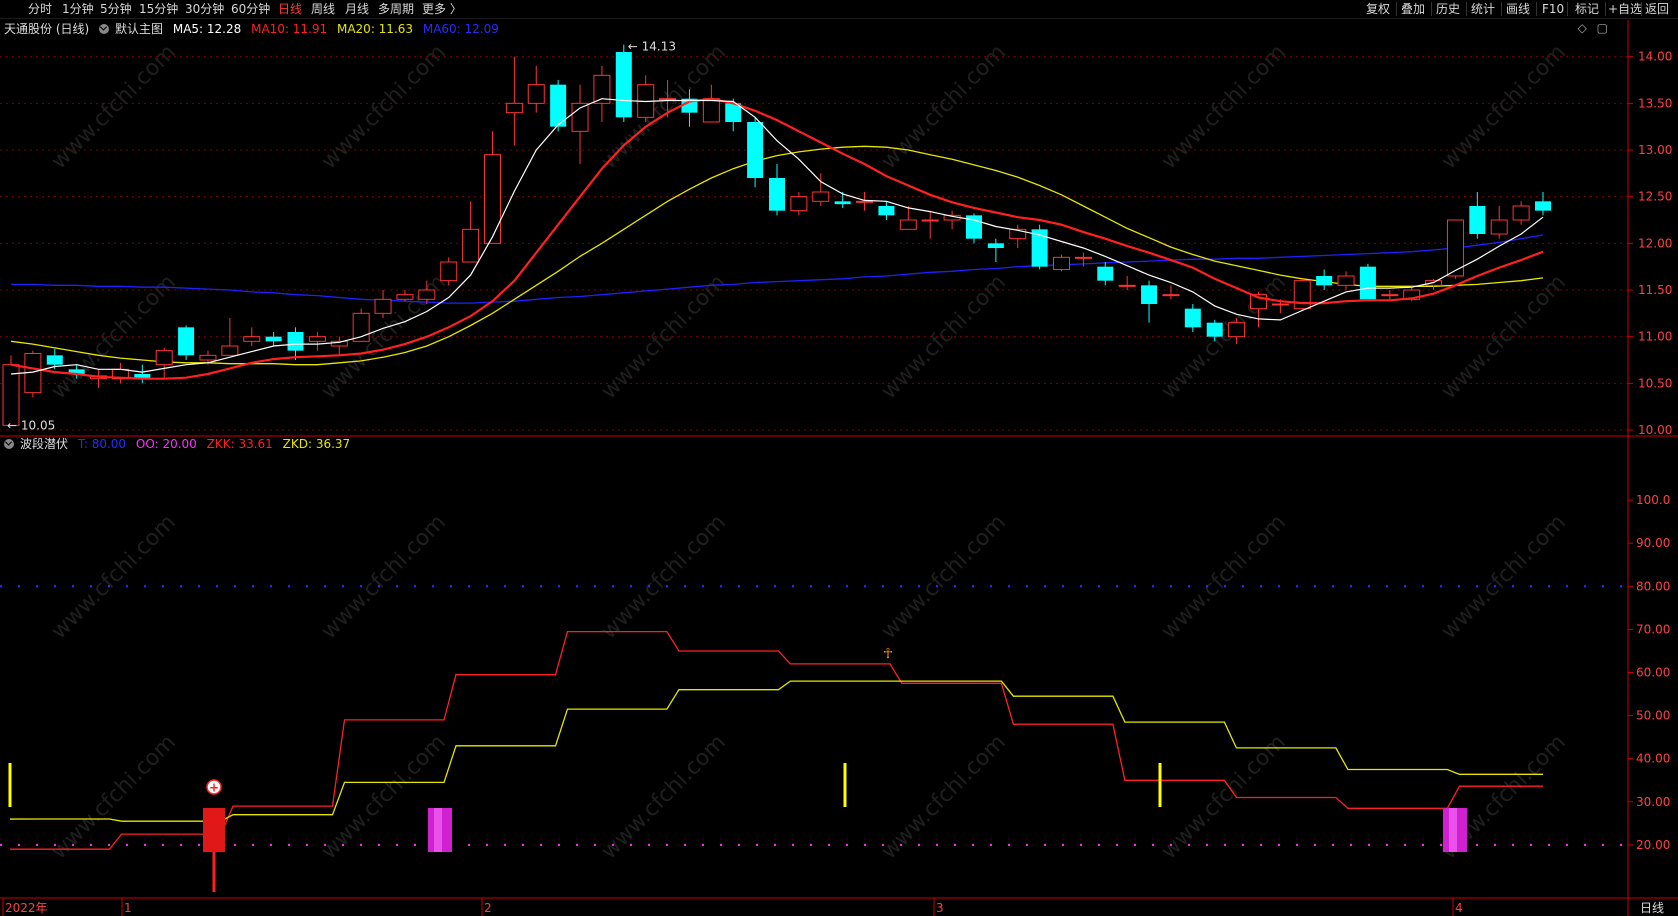 This screenshot has height=916, width=1678. I want to click on price-tick-label: 13.00, so click(1655, 150).